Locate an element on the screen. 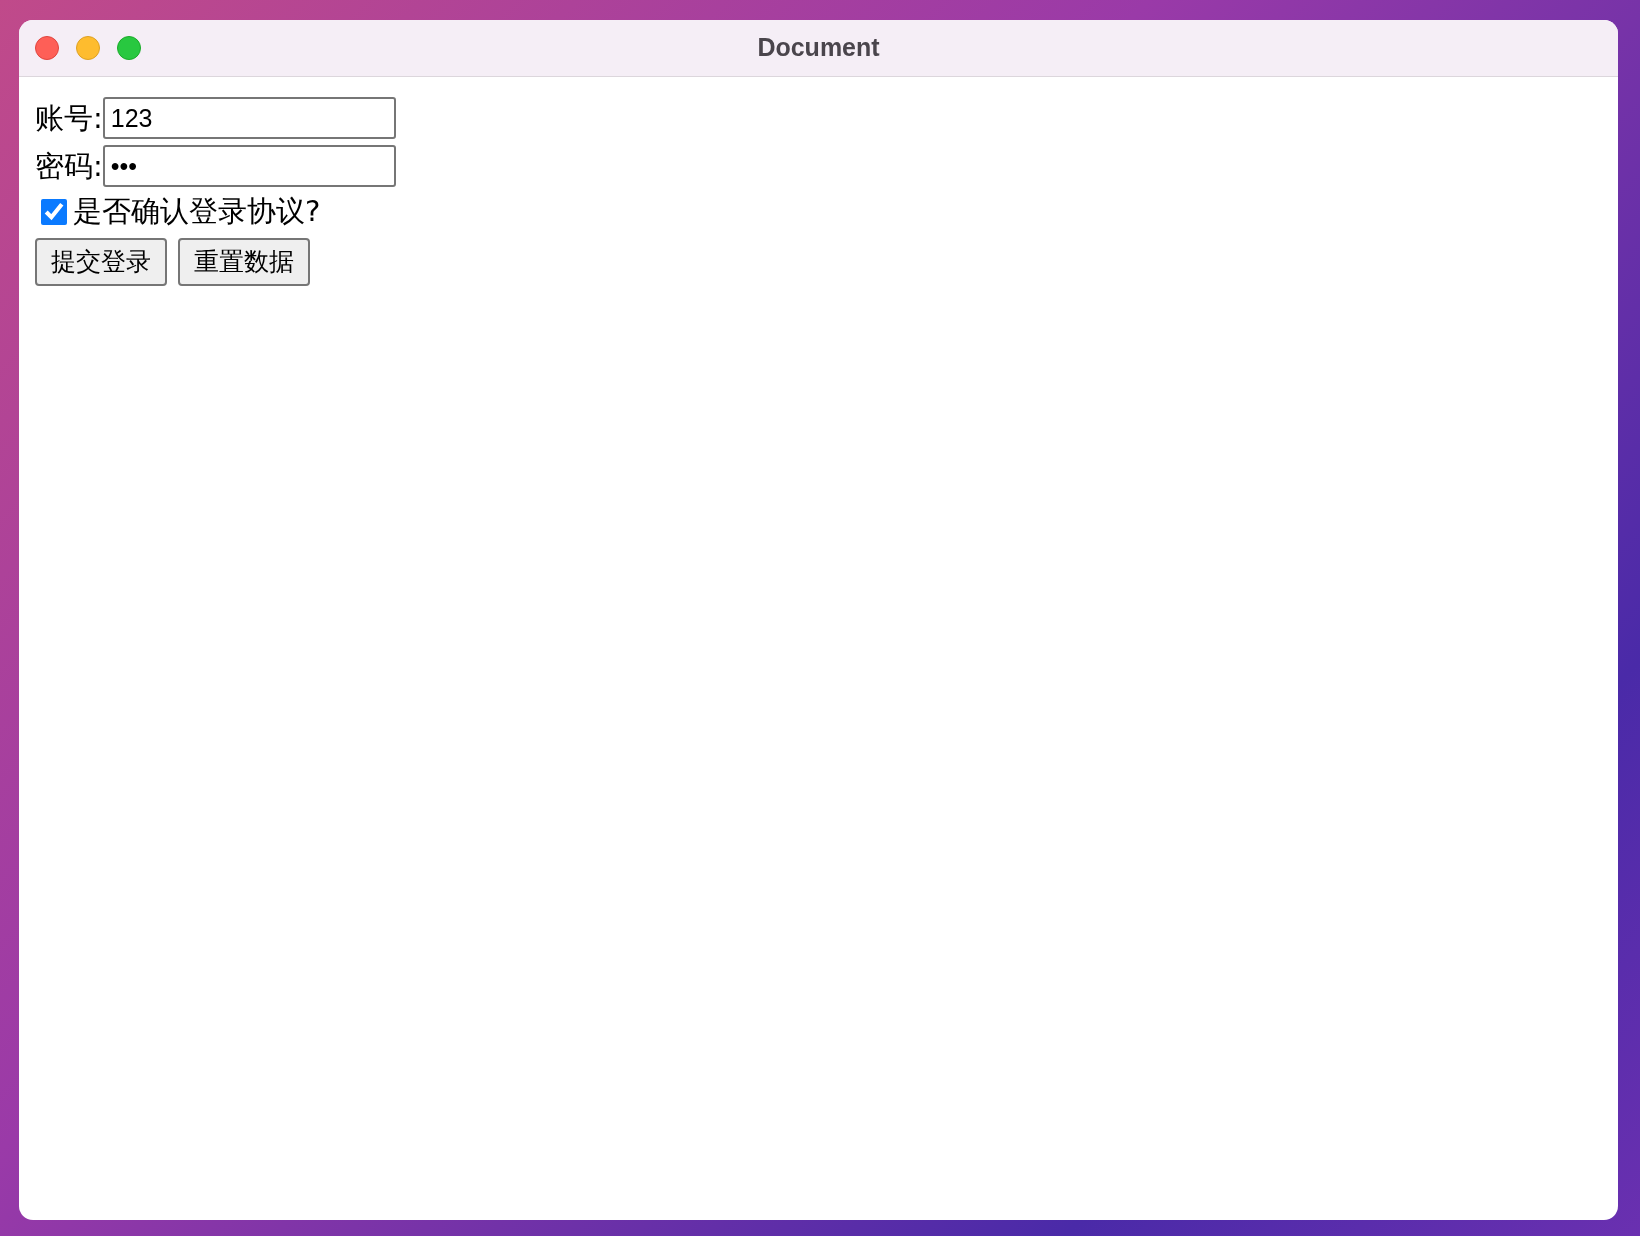  minimize-button is located at coordinates (88, 48).